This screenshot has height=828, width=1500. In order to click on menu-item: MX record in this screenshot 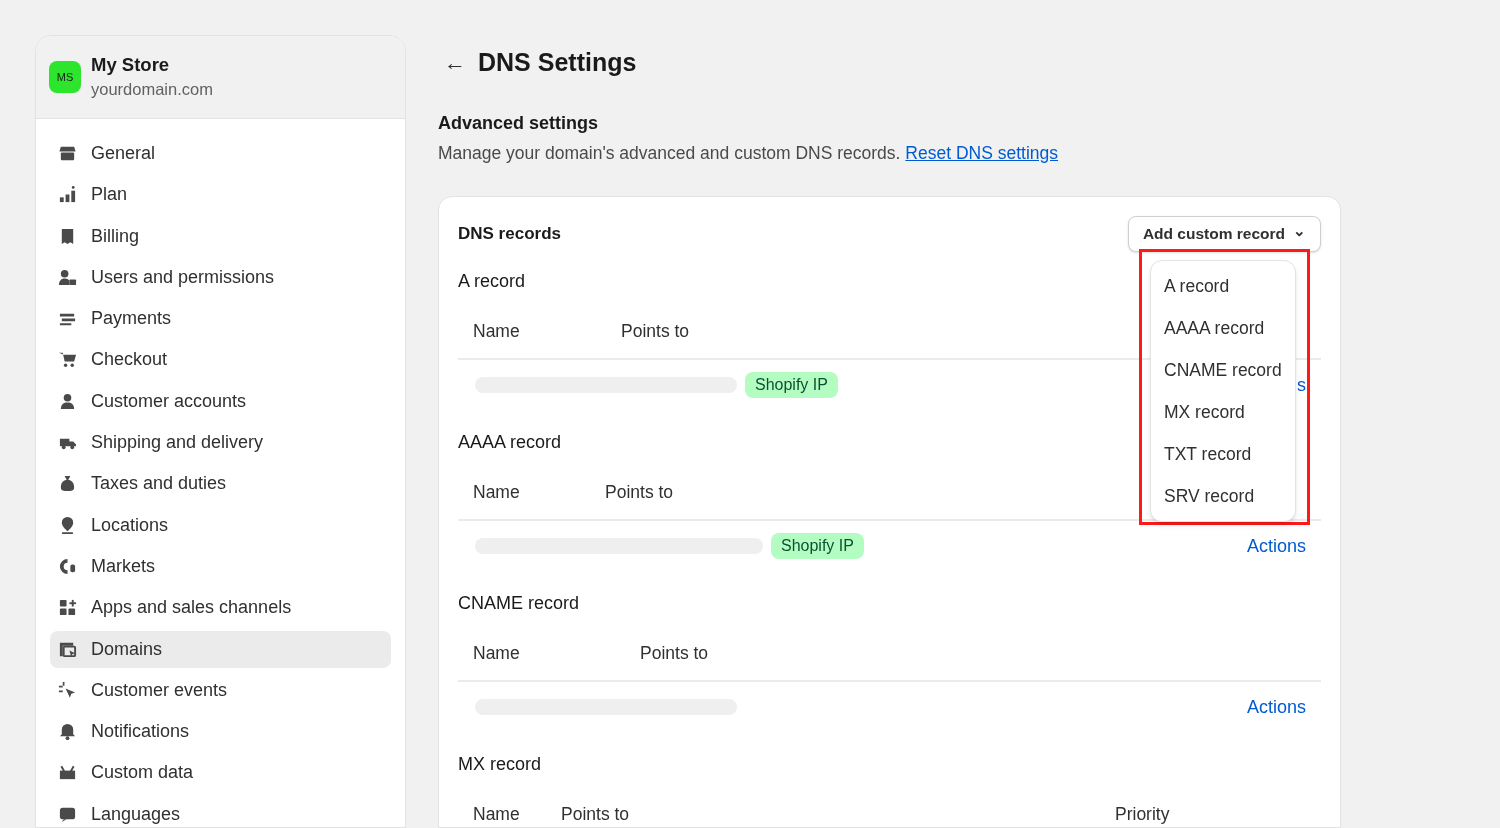, I will do `click(1223, 412)`.